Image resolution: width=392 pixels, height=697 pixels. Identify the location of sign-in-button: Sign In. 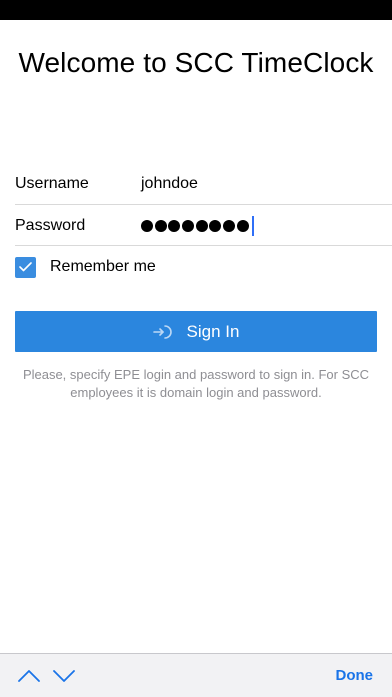
(196, 331).